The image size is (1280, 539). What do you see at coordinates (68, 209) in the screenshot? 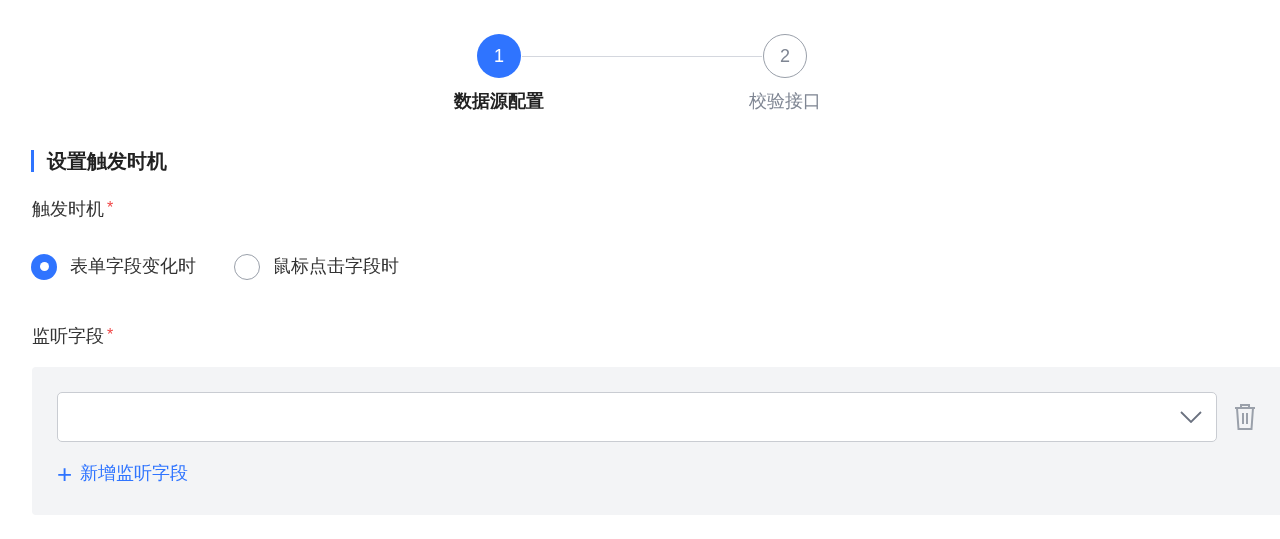
I see `field-label: 触发时机` at bounding box center [68, 209].